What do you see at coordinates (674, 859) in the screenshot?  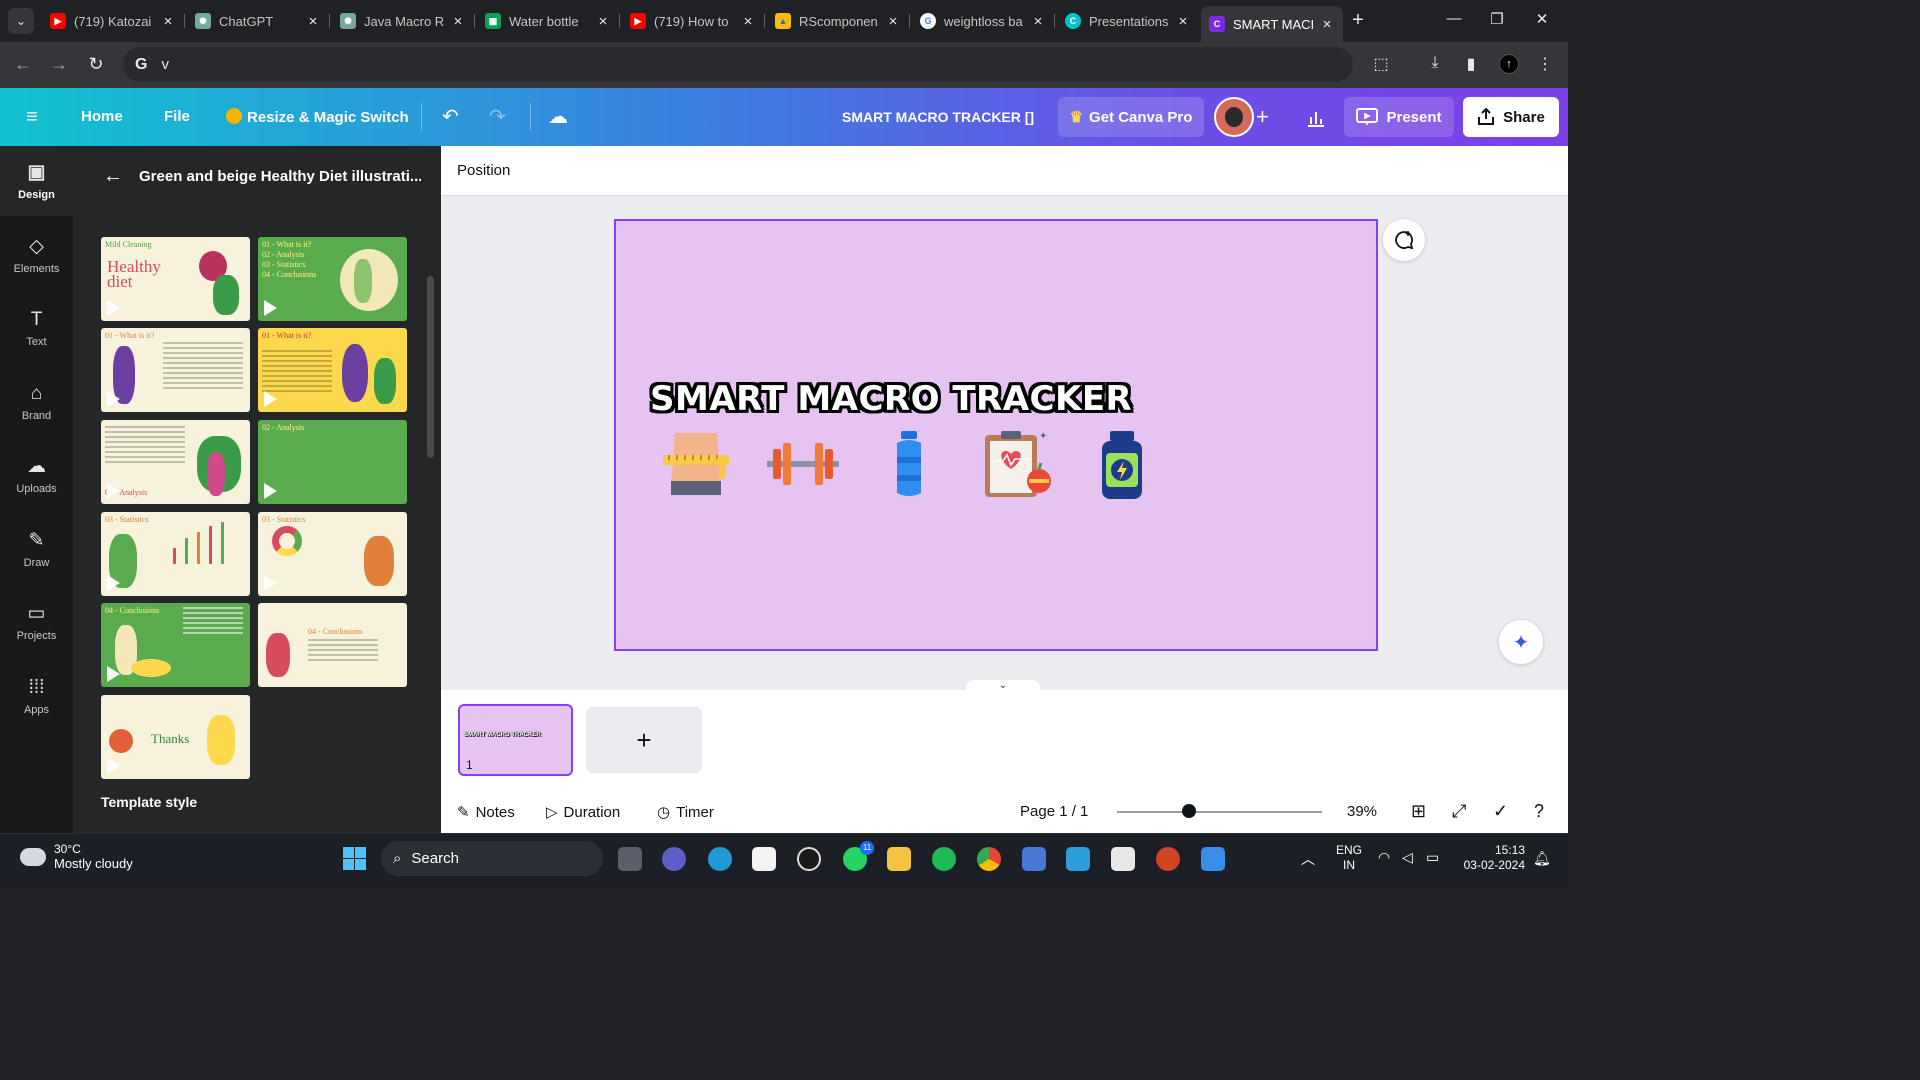 I see `teams-icon` at bounding box center [674, 859].